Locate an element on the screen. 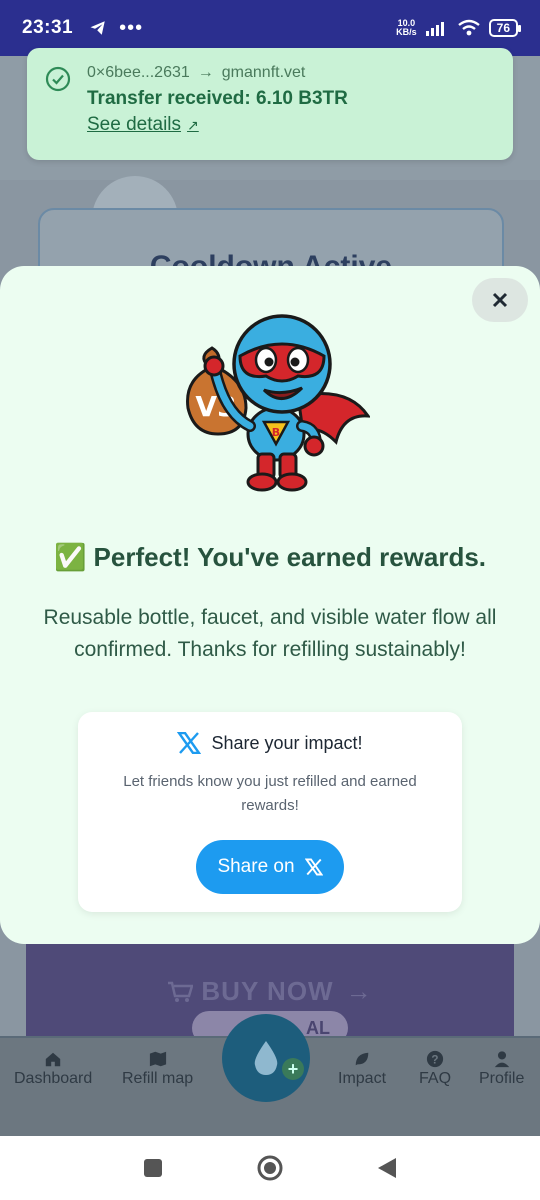  toast-title: Transfer received: 6.10 B3TR is located at coordinates (217, 98).